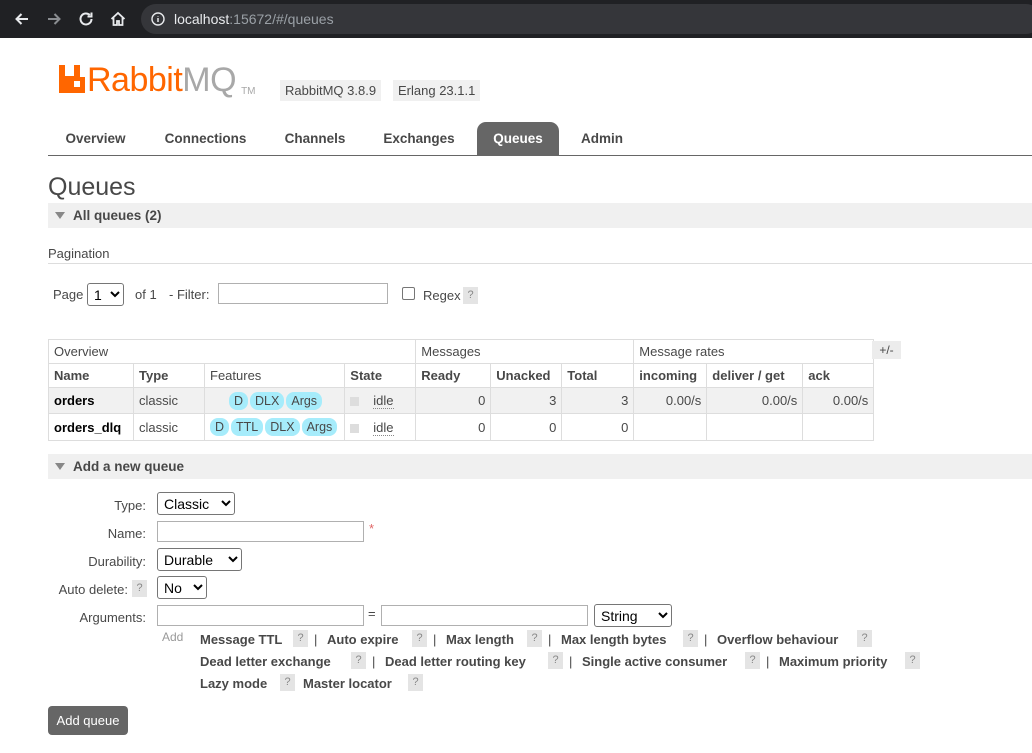 The image size is (1032, 753). Describe the element at coordinates (241, 639) in the screenshot. I see `arg-link-message-ttl: Message TTL` at that location.